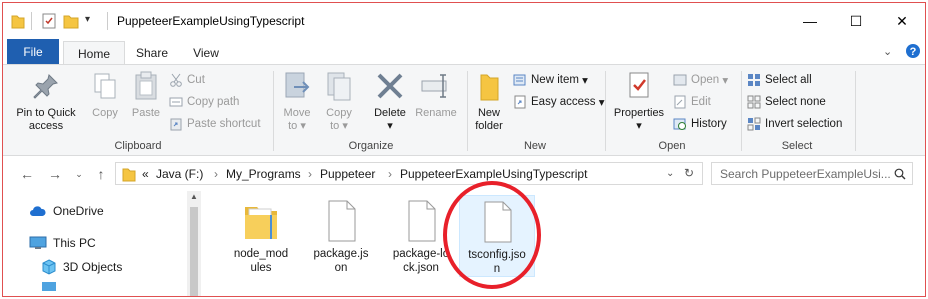  What do you see at coordinates (670, 173) in the screenshot?
I see `address-dropdown-icon: ⌄` at bounding box center [670, 173].